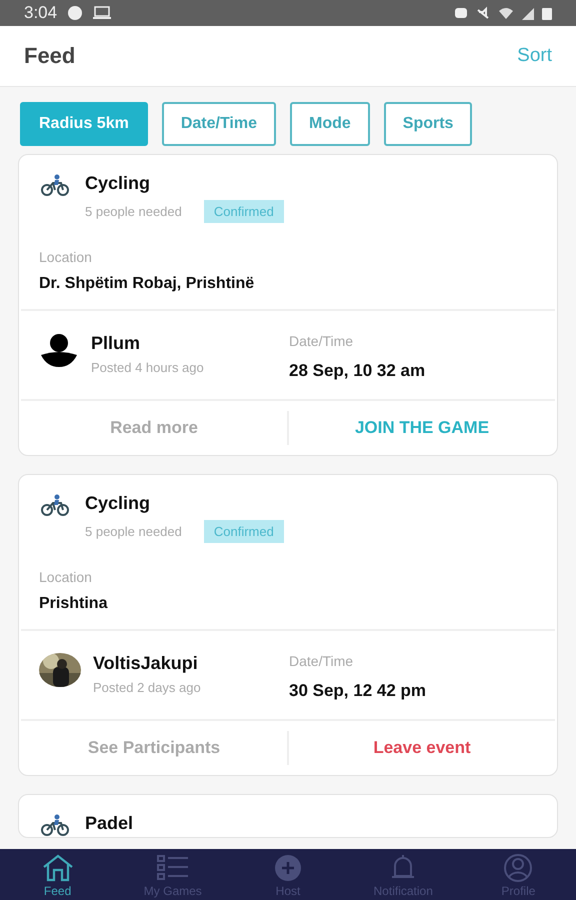 Image resolution: width=576 pixels, height=900 pixels. Describe the element at coordinates (147, 687) in the screenshot. I see `posted-time: Posted 2 days ago` at that location.